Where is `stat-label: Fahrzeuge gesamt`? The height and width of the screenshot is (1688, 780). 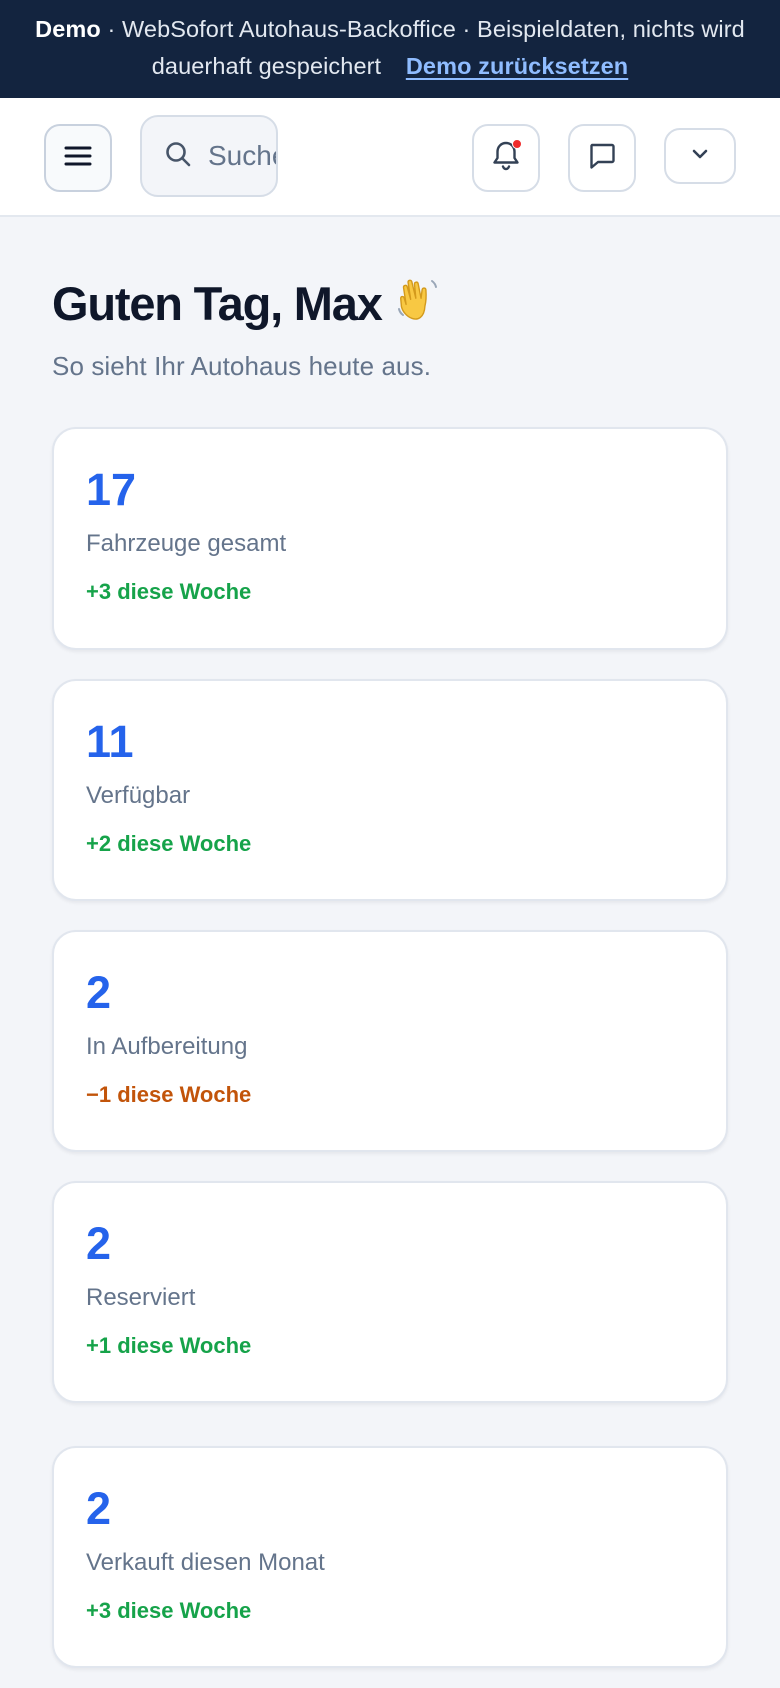 stat-label: Fahrzeuge gesamt is located at coordinates (186, 543).